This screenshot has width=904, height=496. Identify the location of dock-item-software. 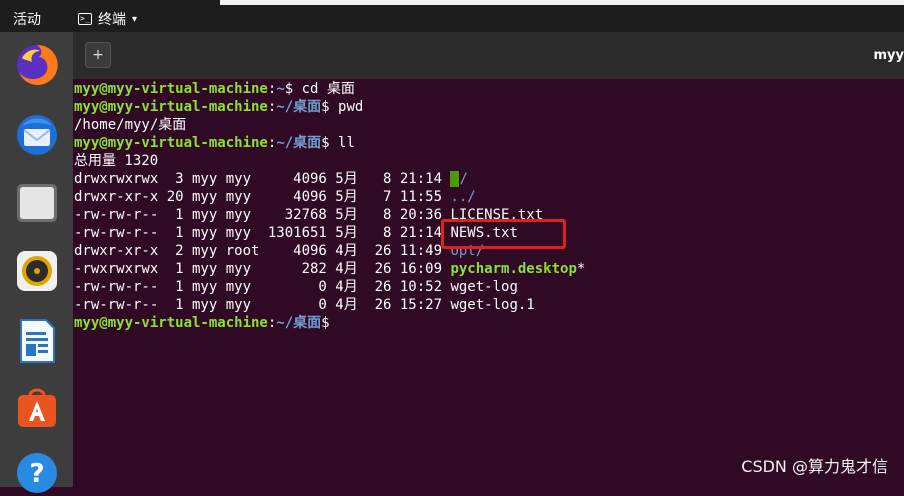
(37, 407).